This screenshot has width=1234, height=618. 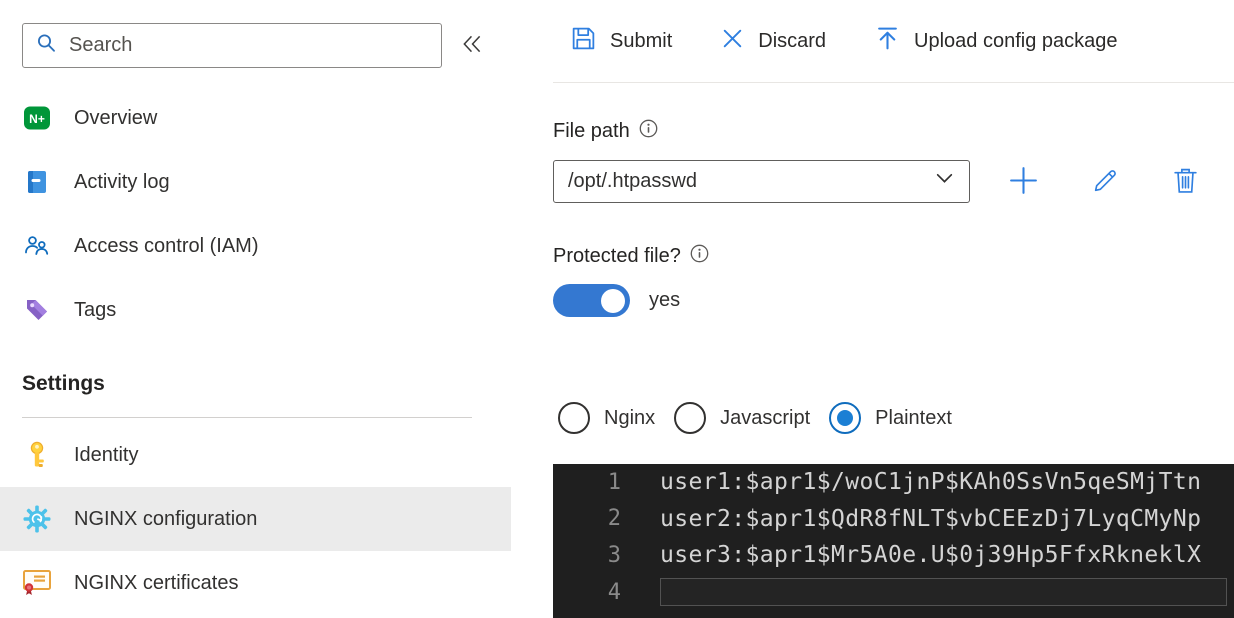 I want to click on pencil-icon, so click(x=1105, y=182).